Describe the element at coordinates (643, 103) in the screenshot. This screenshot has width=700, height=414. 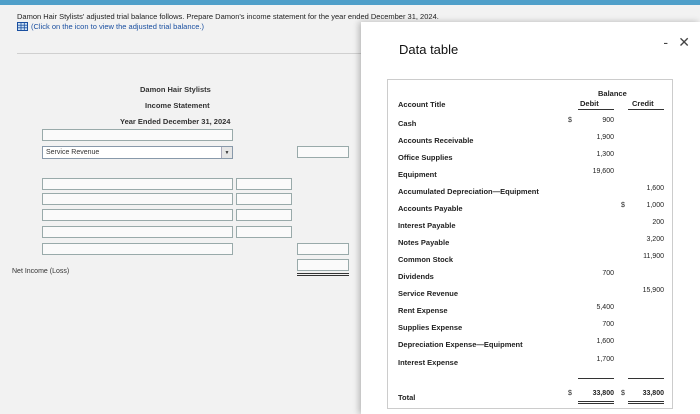
I see `header-credit: Credit` at that location.